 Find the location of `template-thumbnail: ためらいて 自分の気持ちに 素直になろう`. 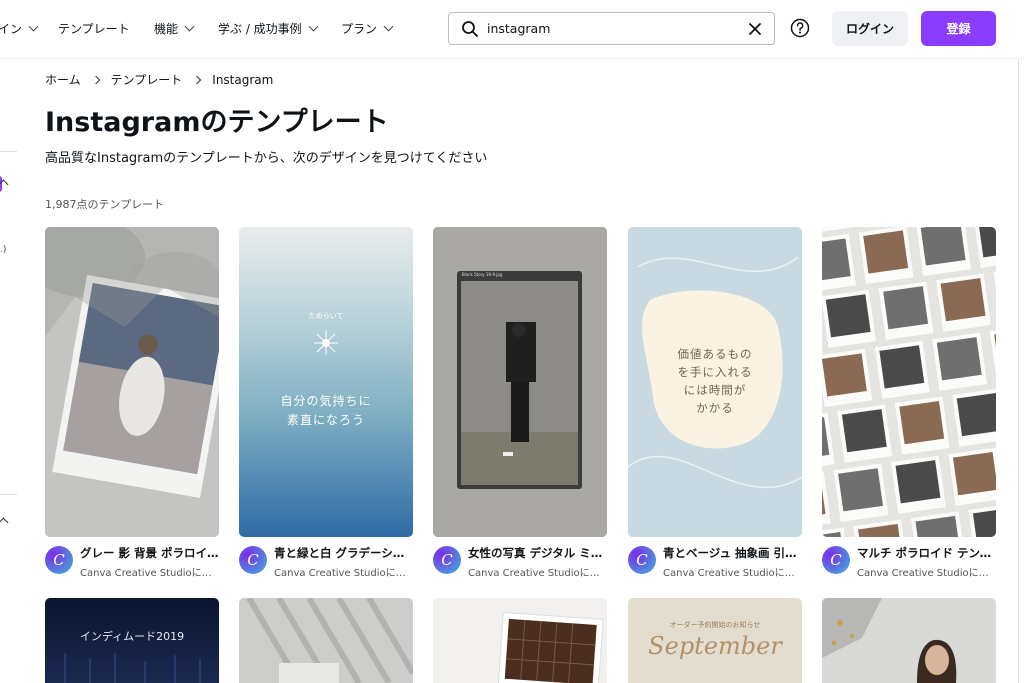

template-thumbnail: ためらいて 自分の気持ちに 素直になろう is located at coordinates (326, 382).